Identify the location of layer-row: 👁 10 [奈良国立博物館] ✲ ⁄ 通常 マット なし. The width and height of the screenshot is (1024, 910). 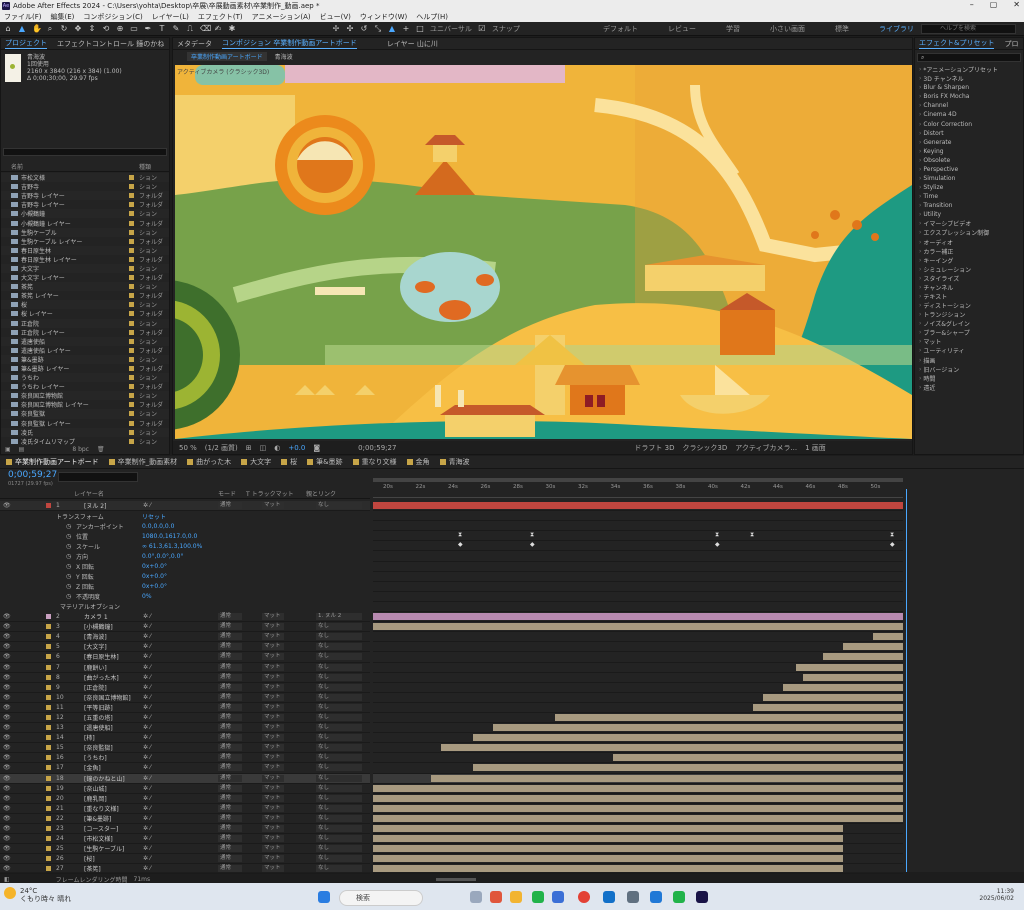
(185, 698).